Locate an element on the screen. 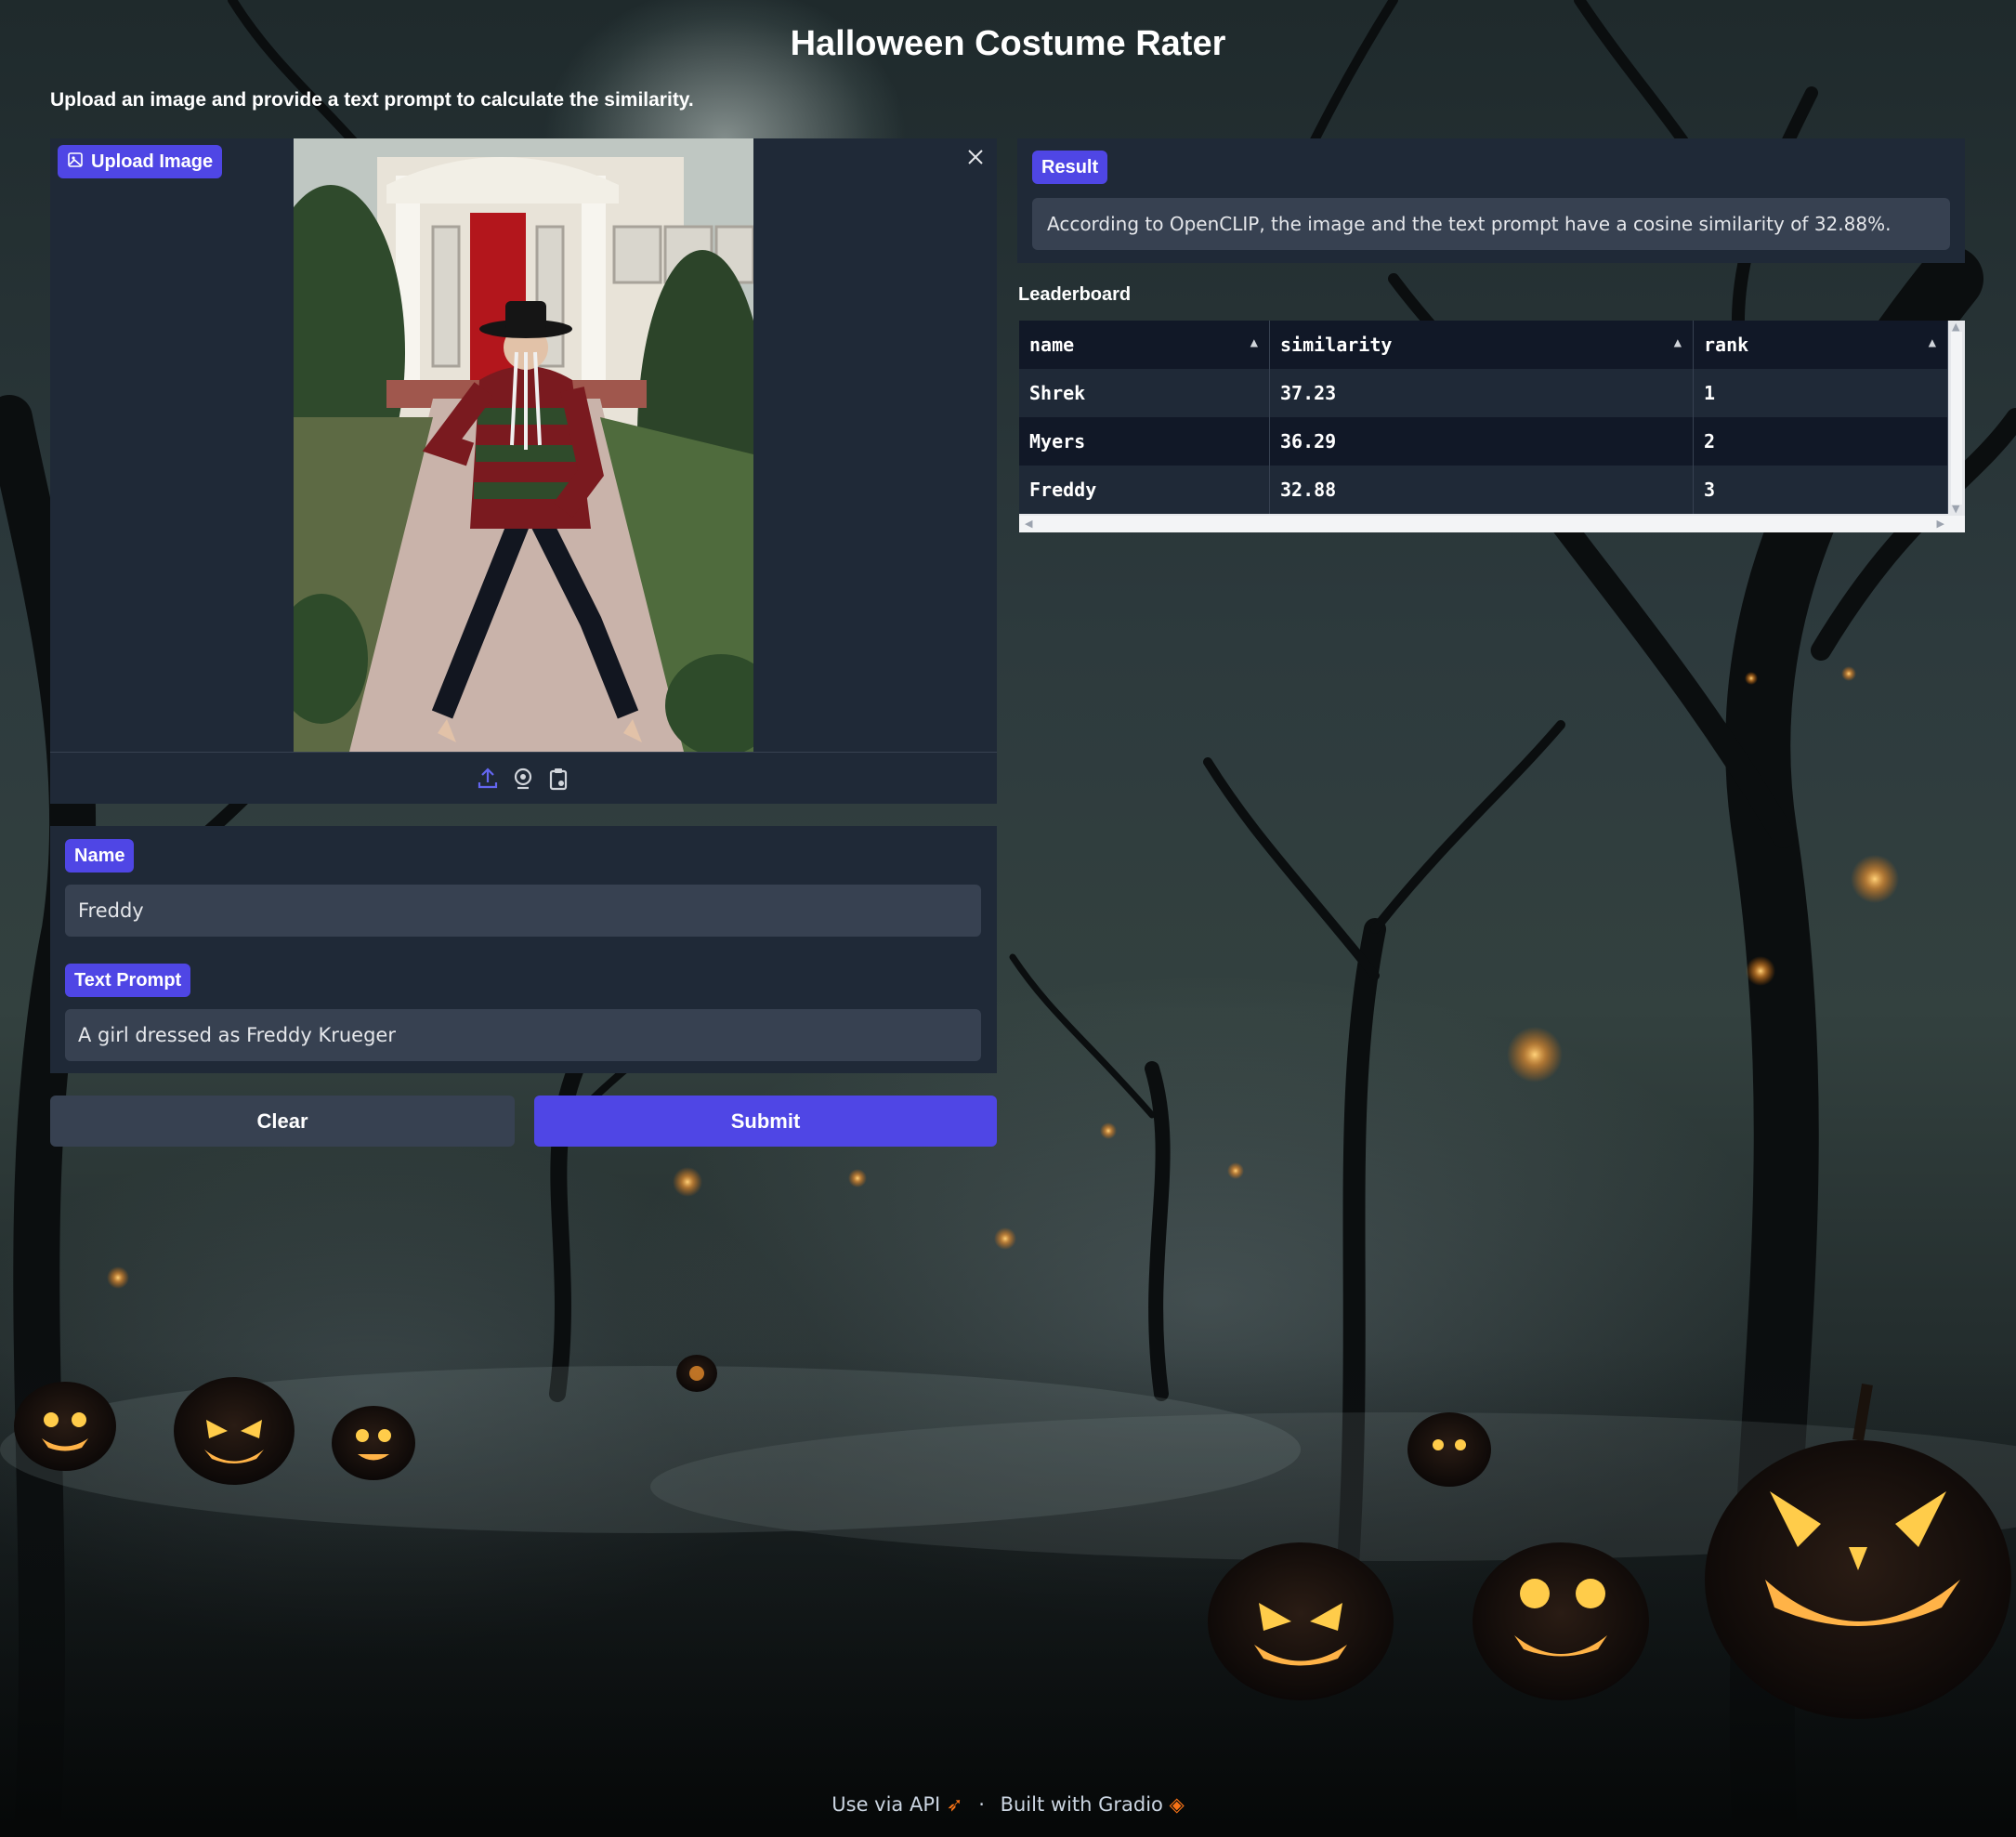 The height and width of the screenshot is (1837, 2016). rocket-icon: ➶ is located at coordinates (954, 1805).